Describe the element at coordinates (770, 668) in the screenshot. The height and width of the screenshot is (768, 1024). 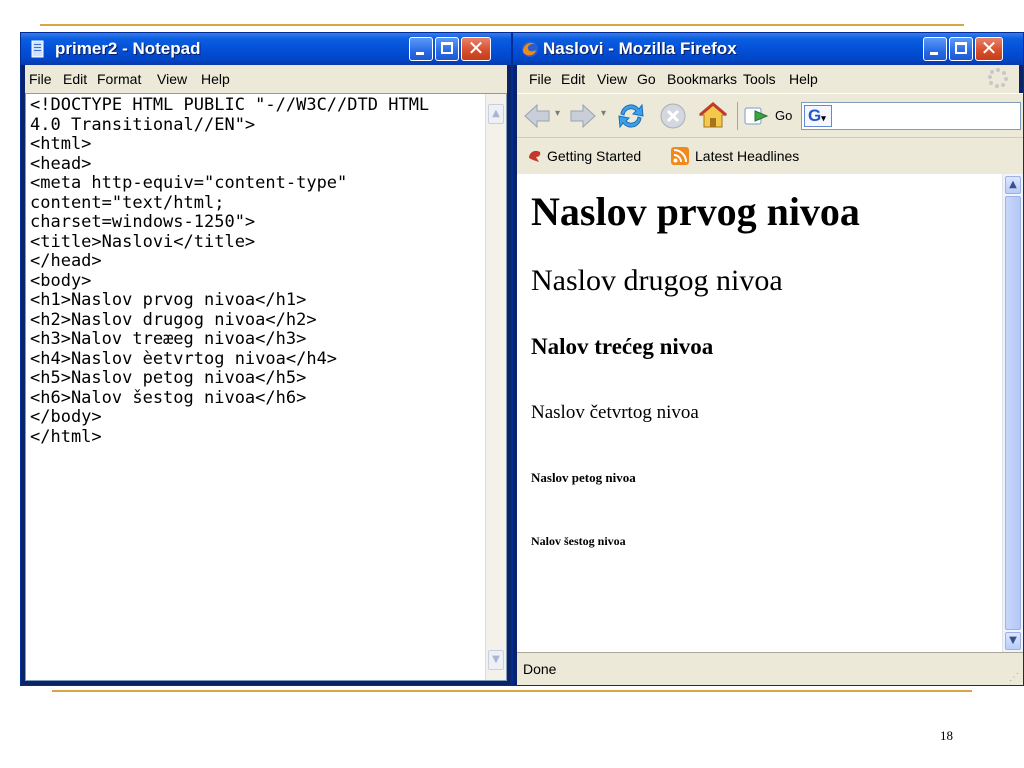
I see `status-bar: Done ⋰` at that location.